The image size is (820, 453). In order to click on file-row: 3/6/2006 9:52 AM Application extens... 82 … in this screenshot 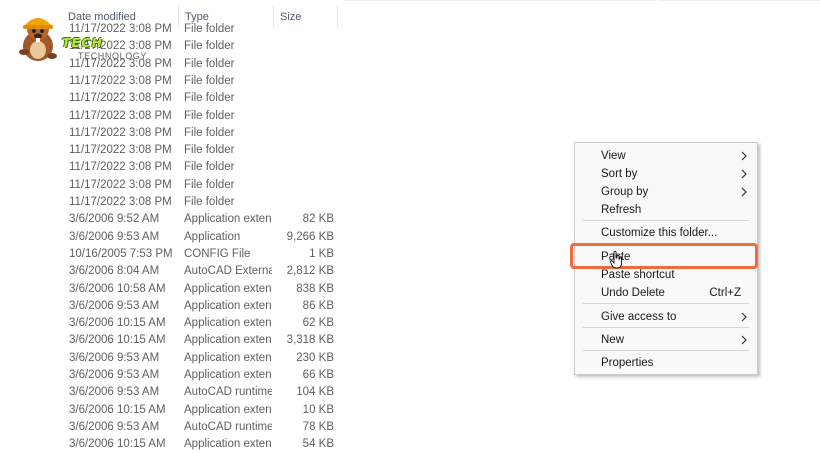, I will do `click(202, 219)`.